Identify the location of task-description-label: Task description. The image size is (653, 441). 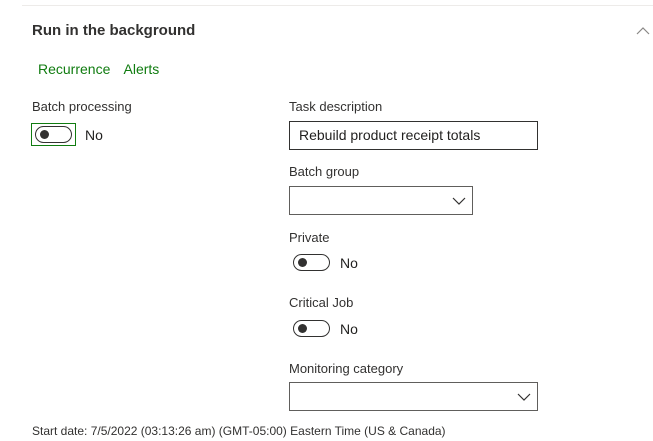
(336, 106).